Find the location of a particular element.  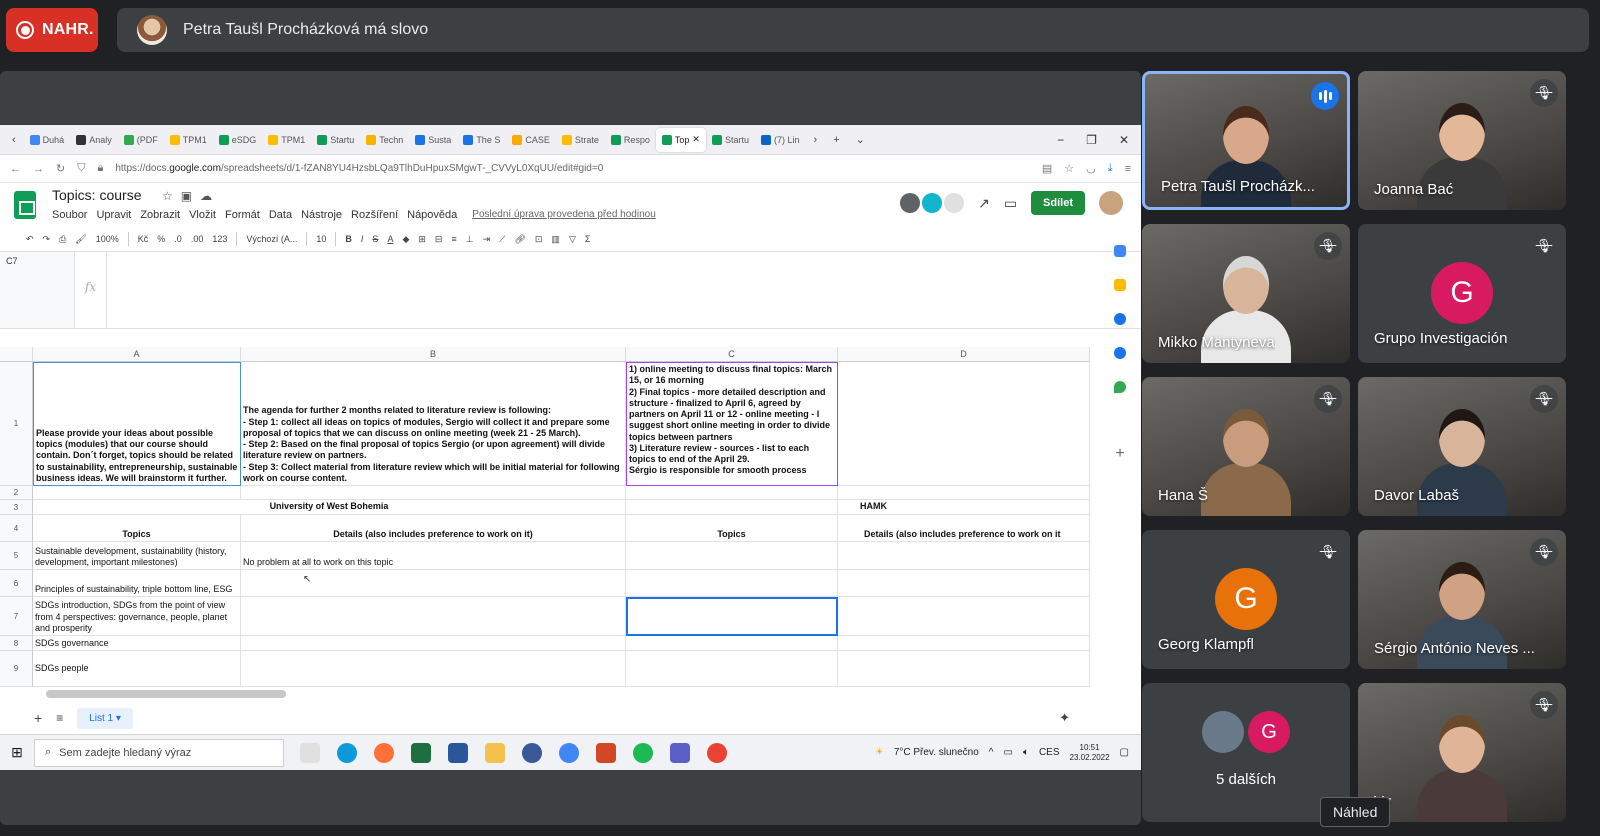

menu-item: Formát is located at coordinates (242, 215).